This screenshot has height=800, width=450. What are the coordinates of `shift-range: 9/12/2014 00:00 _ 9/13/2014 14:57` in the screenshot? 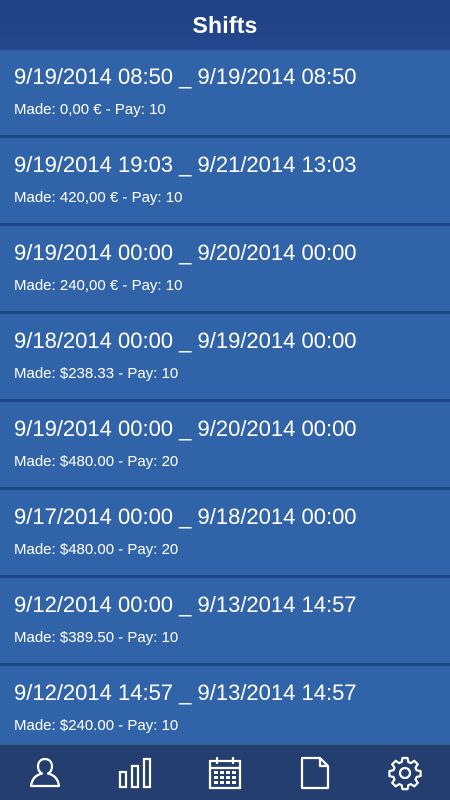 It's located at (185, 604).